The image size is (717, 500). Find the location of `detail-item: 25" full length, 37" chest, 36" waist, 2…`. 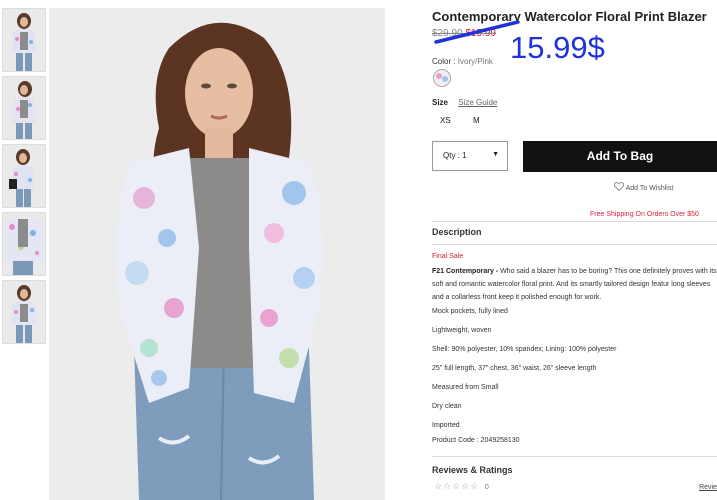

detail-item: 25" full length, 37" chest, 36" waist, 2… is located at coordinates (514, 368).